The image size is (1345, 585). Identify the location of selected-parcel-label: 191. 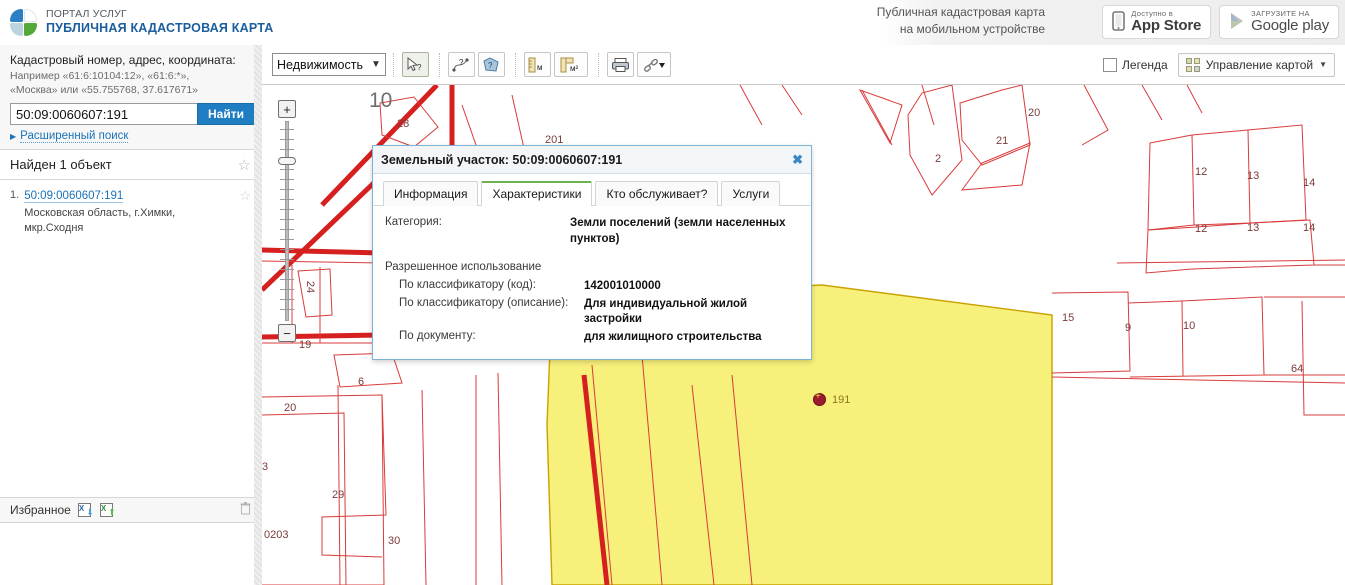
(841, 400).